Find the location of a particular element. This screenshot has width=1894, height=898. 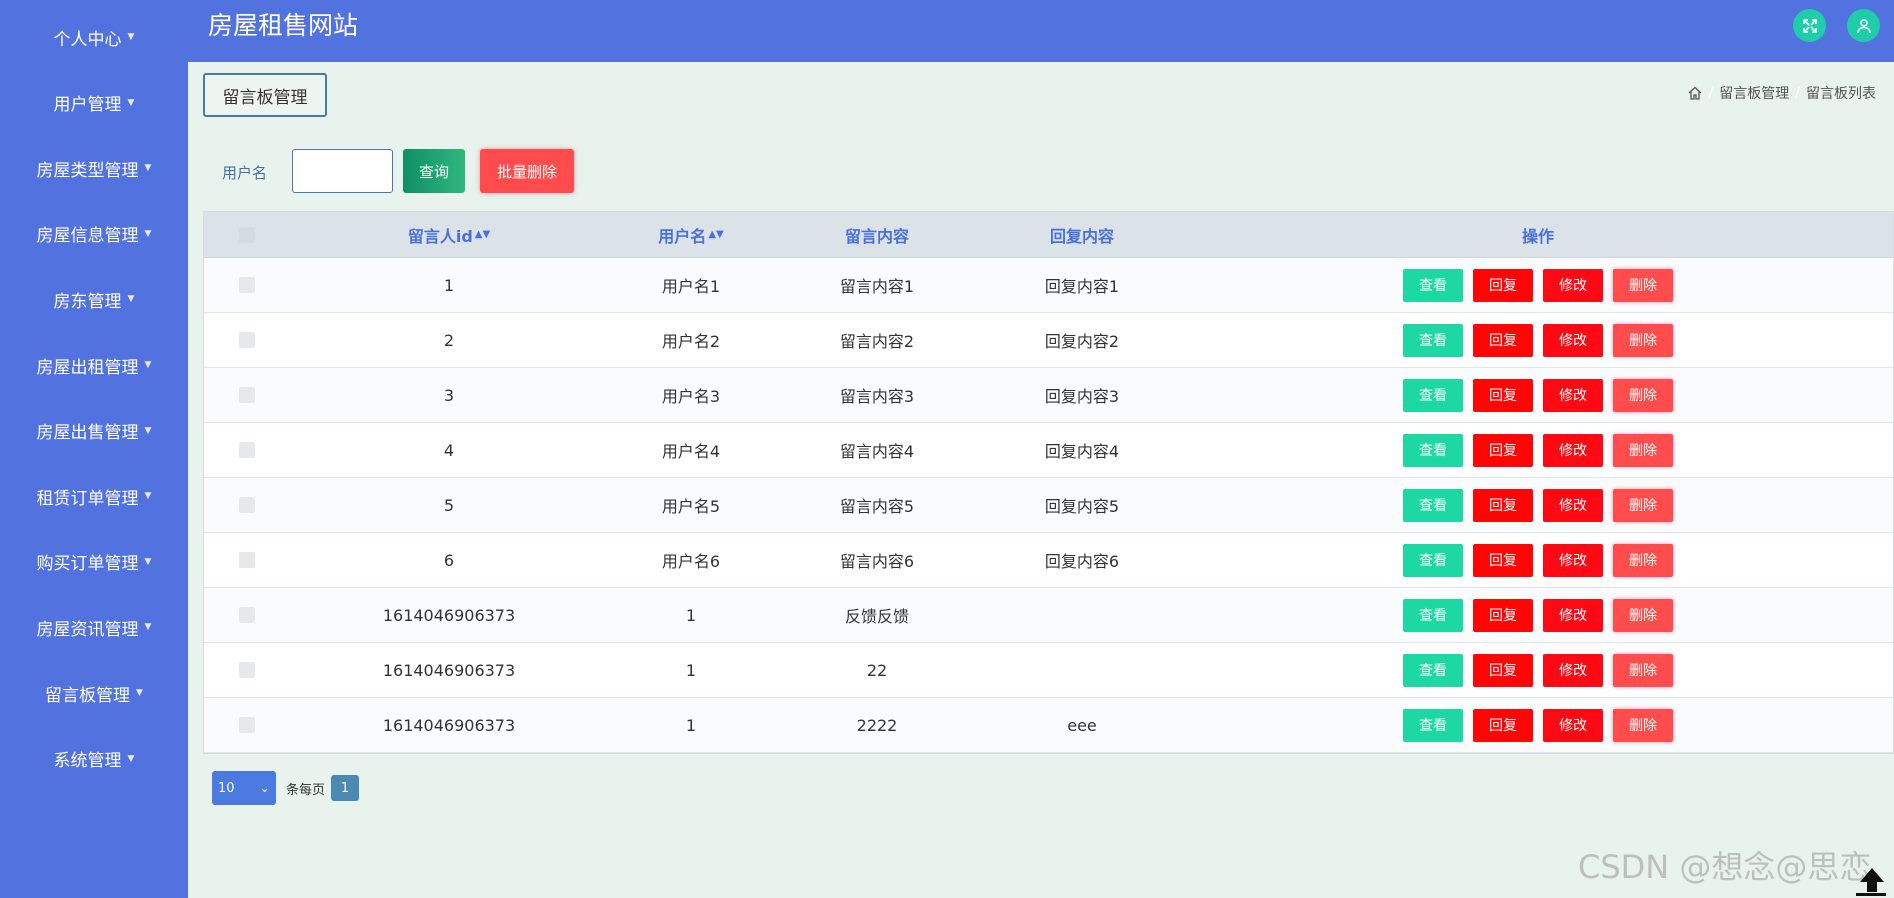

cell-id: 4 is located at coordinates (449, 450).